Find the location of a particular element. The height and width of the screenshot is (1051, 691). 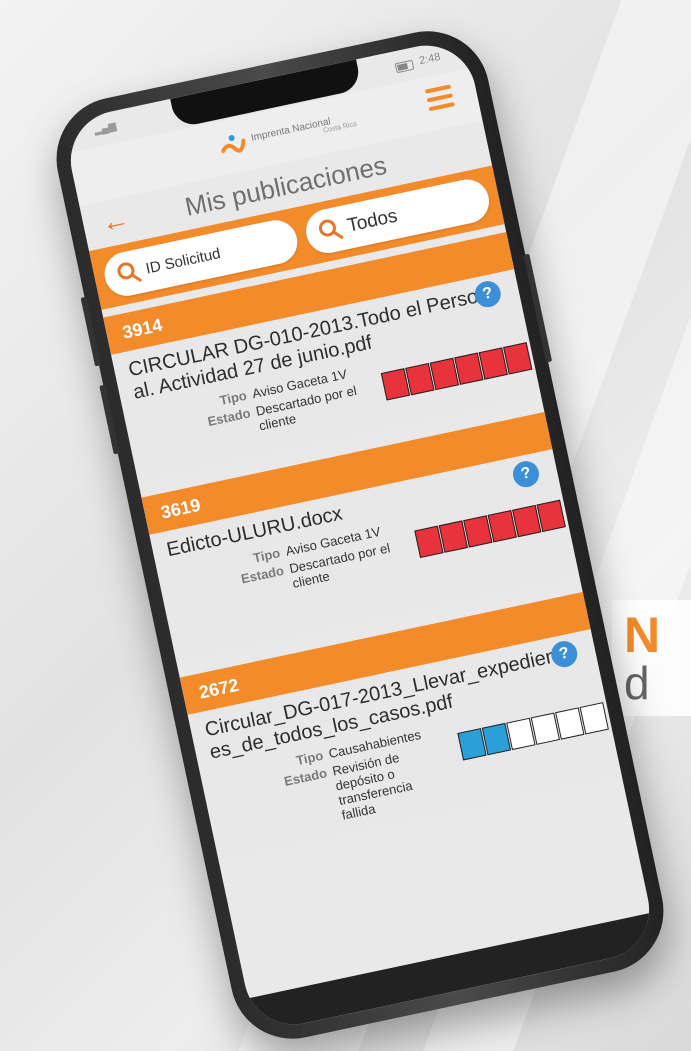

battery-icon is located at coordinates (404, 66).